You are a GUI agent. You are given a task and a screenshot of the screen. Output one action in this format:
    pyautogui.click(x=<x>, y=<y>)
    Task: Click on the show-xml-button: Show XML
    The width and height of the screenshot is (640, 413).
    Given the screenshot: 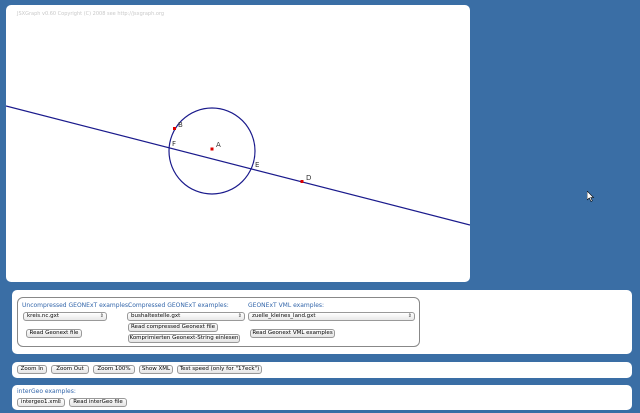 What is the action you would take?
    pyautogui.click(x=156, y=369)
    